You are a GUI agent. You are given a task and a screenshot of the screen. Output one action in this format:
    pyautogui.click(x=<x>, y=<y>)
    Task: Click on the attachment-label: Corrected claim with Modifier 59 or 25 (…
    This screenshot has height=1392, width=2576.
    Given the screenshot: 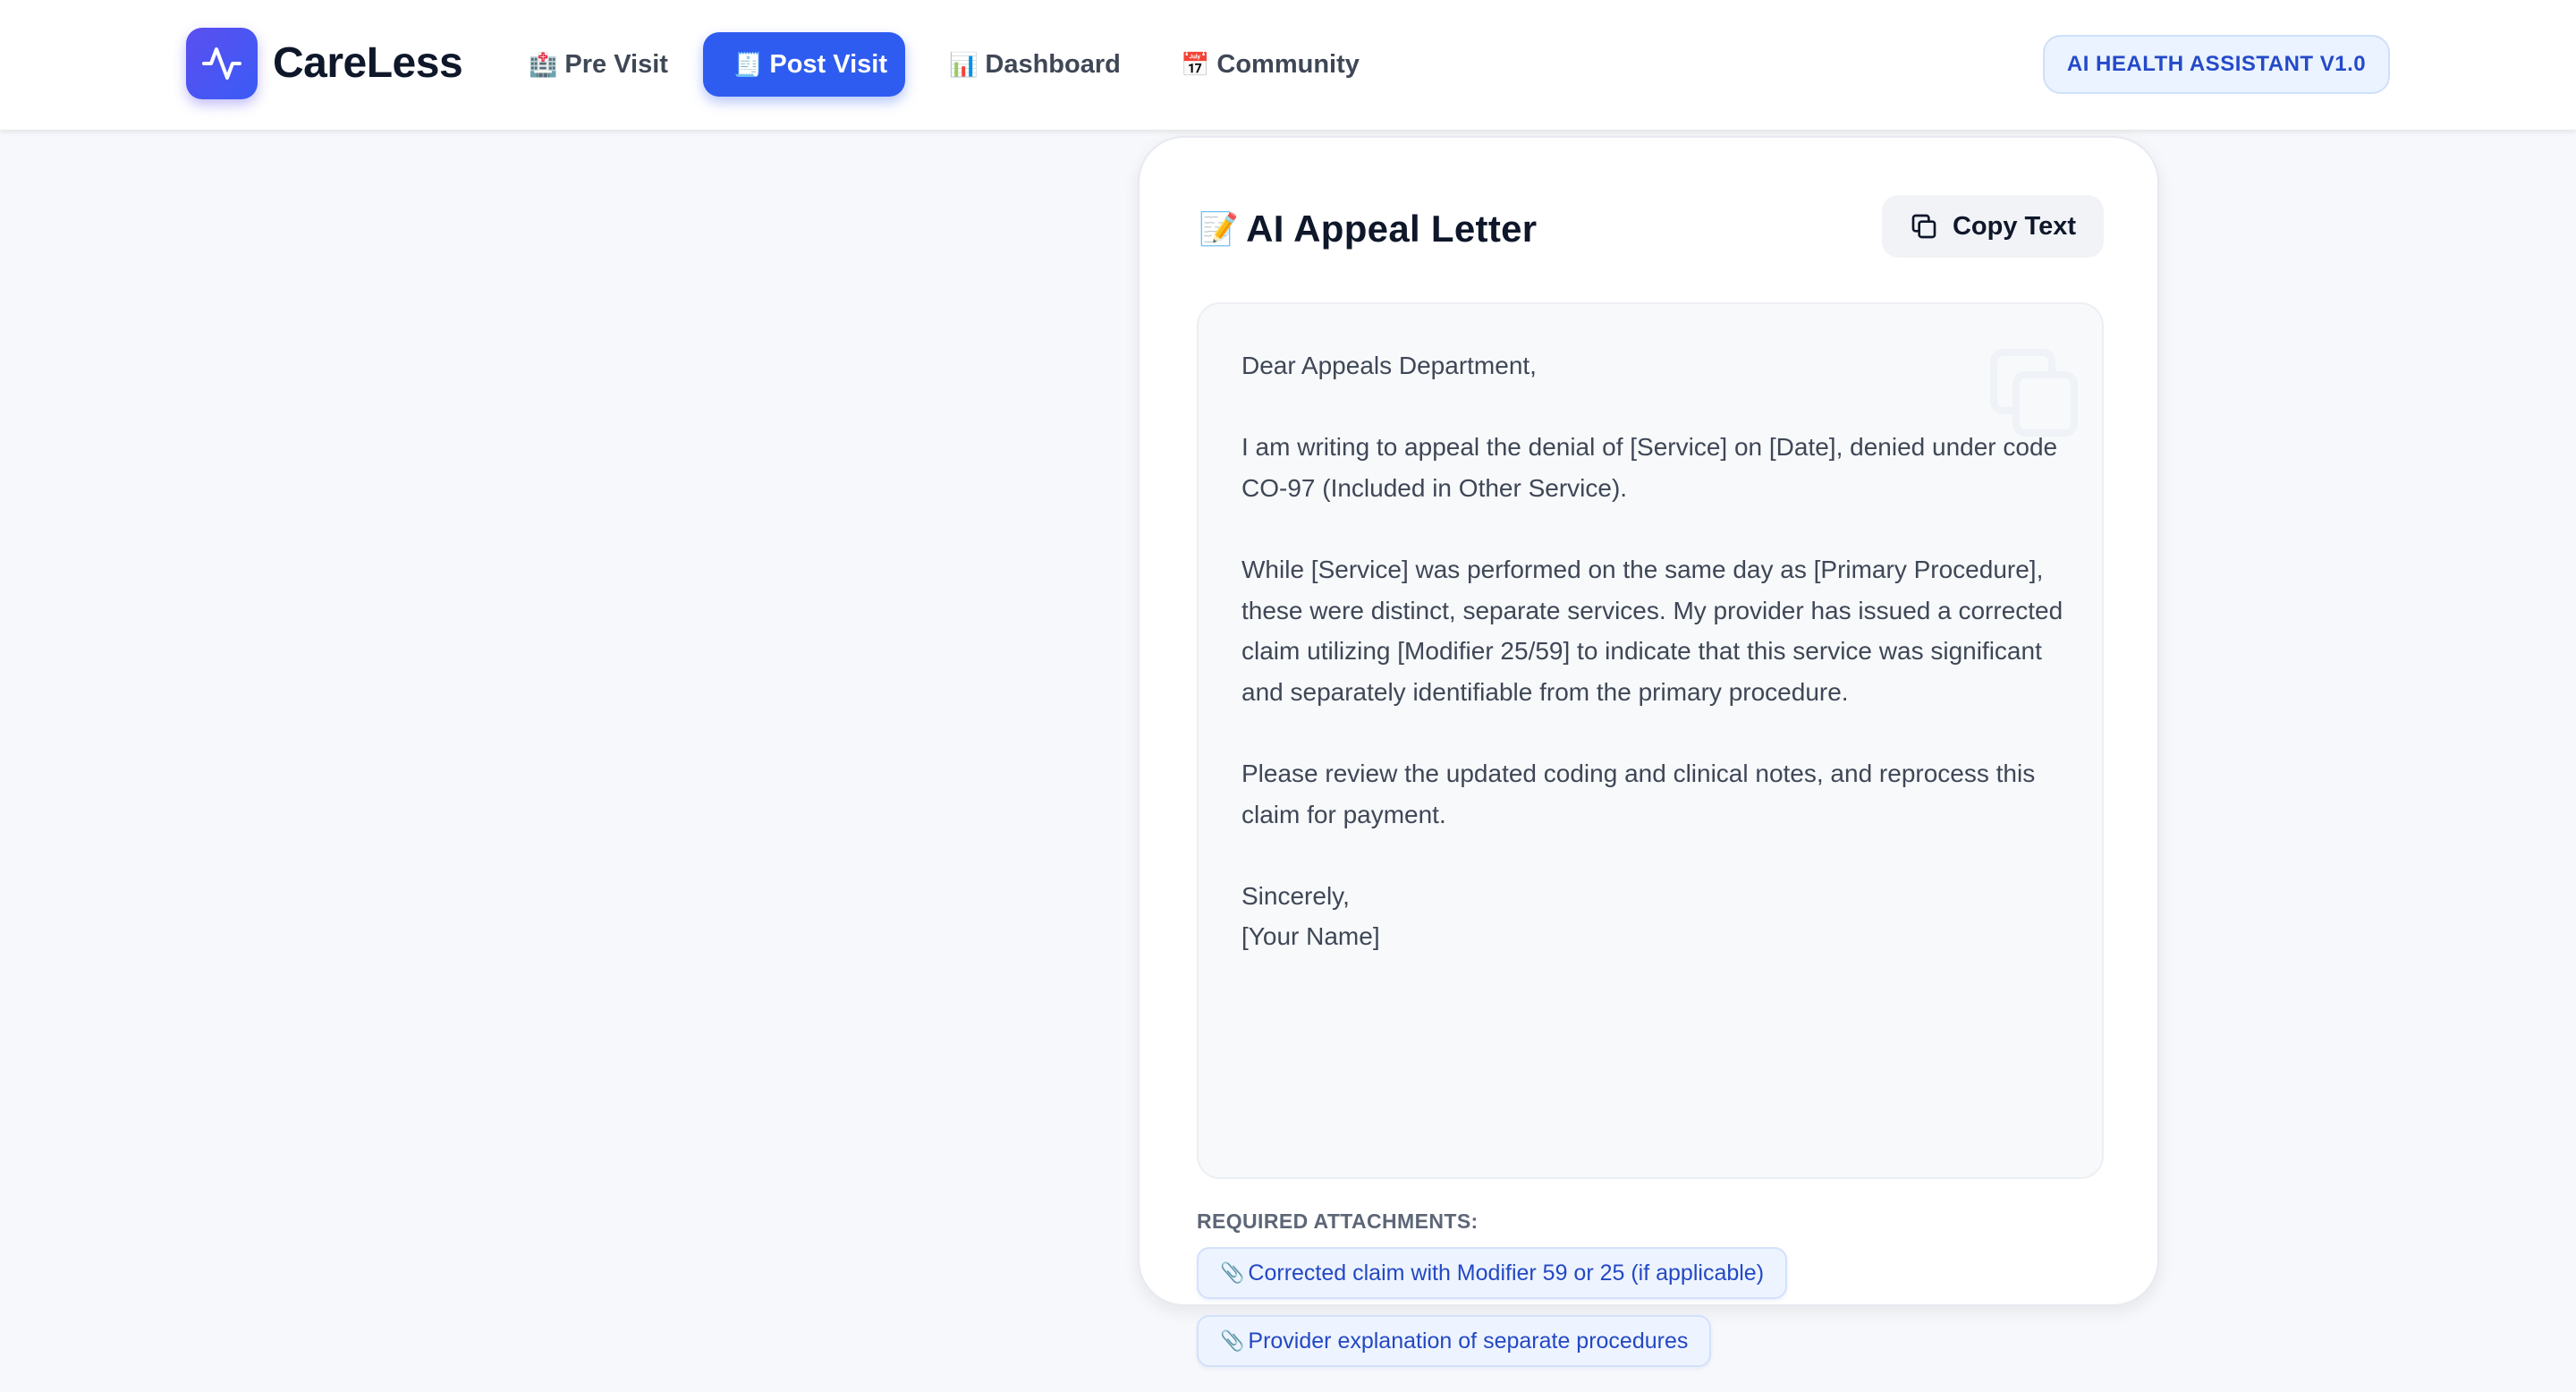 What is the action you would take?
    pyautogui.click(x=1506, y=1273)
    